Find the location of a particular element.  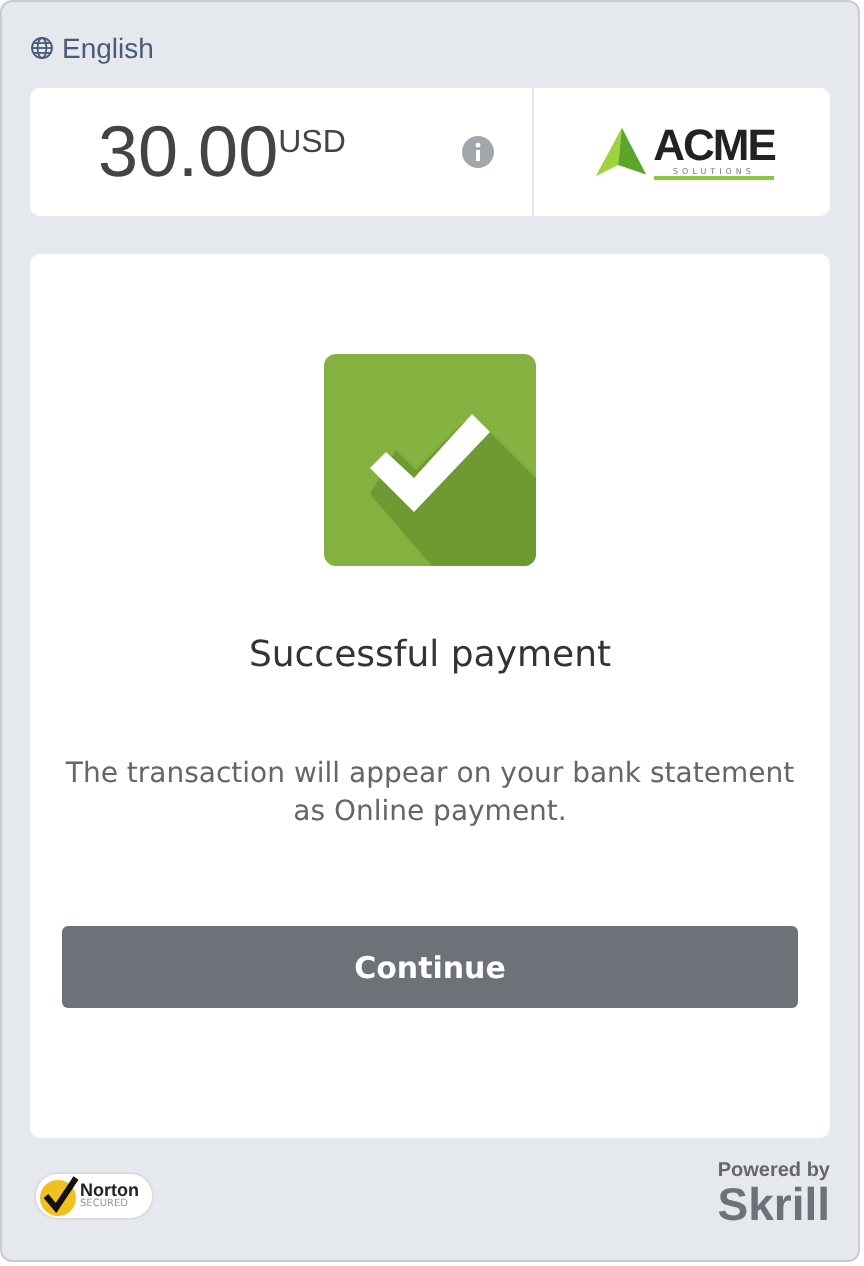

powered-by-label: Powered by is located at coordinates (773, 1172).